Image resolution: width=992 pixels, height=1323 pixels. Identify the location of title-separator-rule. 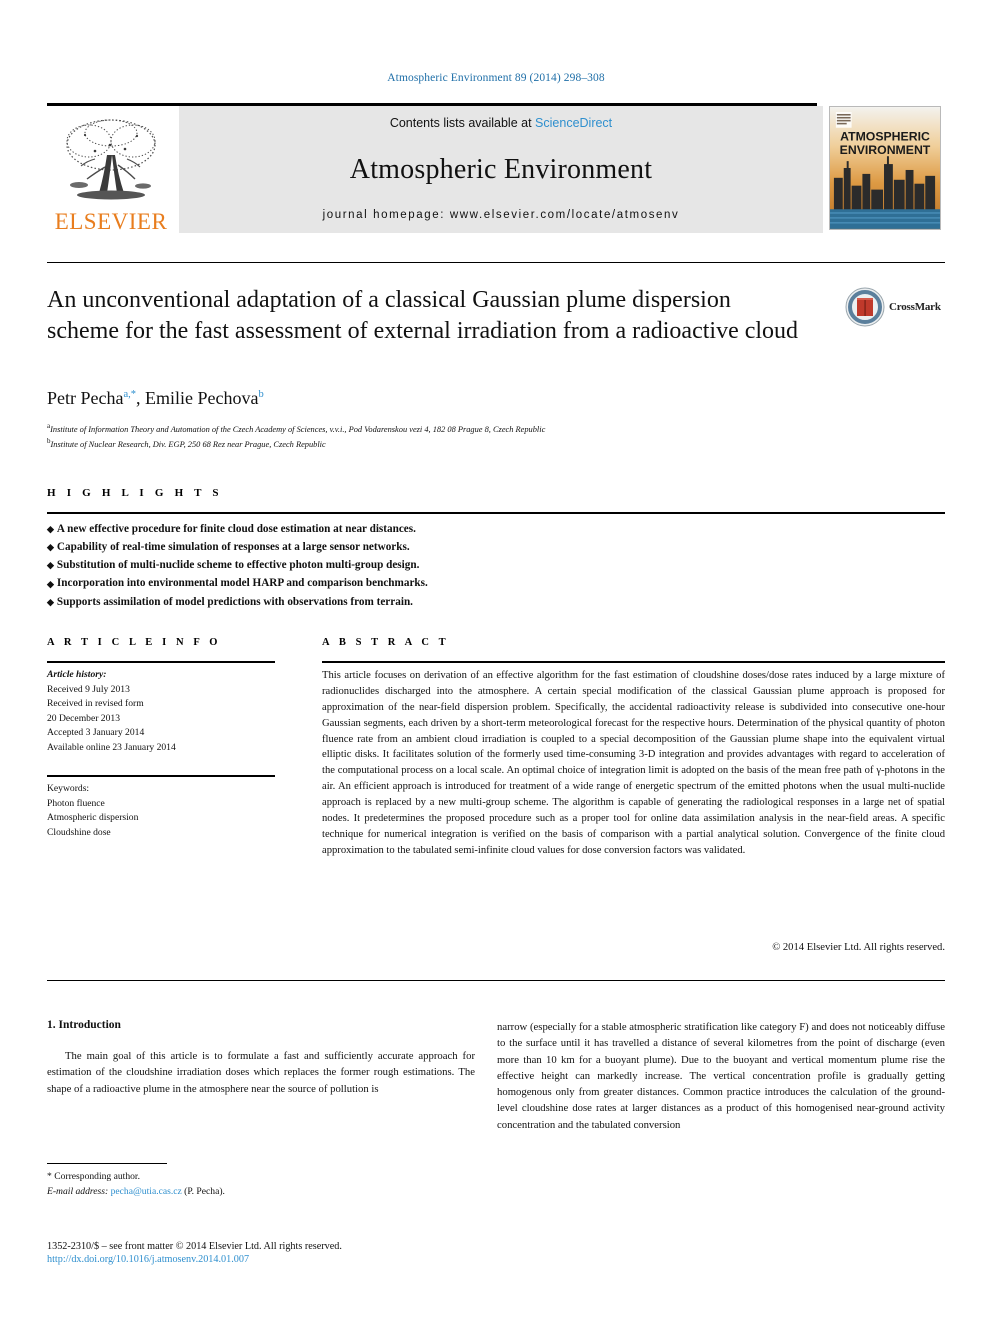
(496, 262).